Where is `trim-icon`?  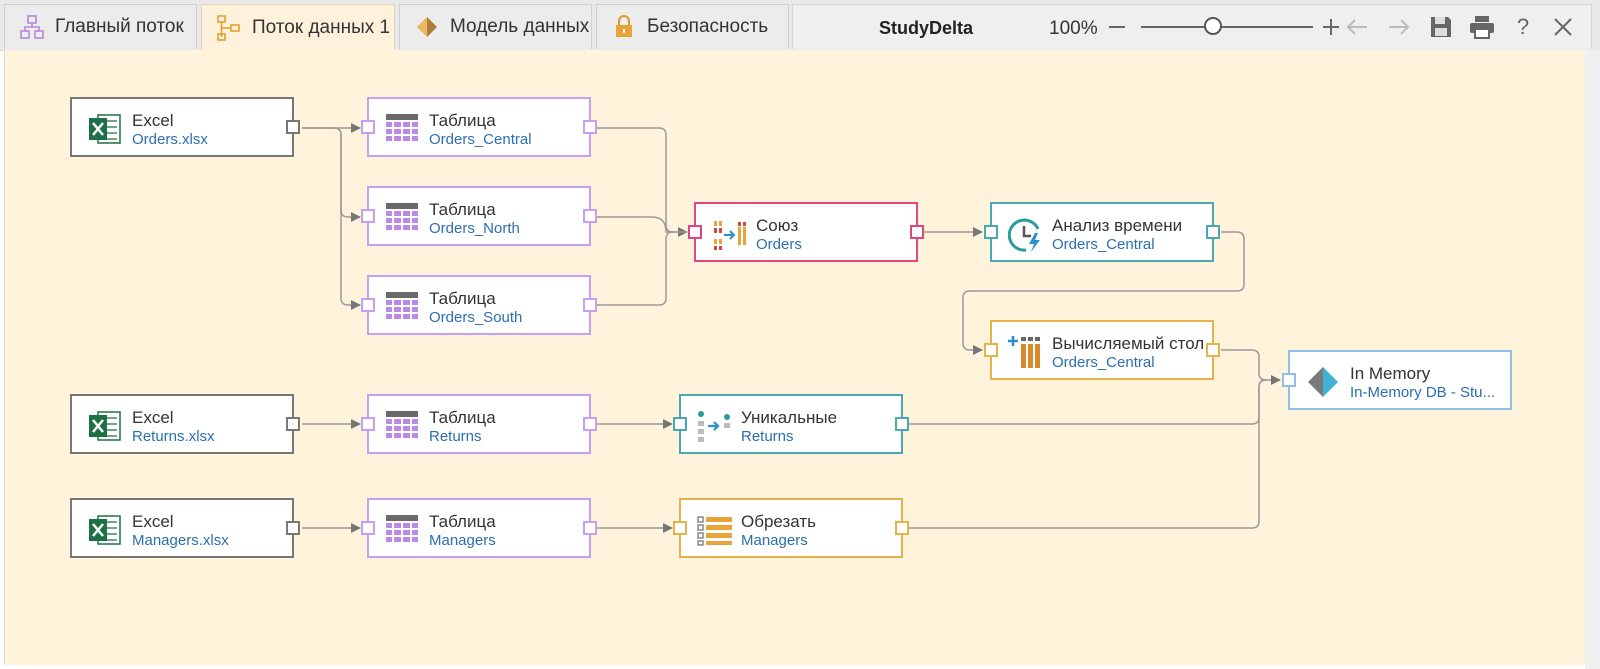
trim-icon is located at coordinates (714, 530).